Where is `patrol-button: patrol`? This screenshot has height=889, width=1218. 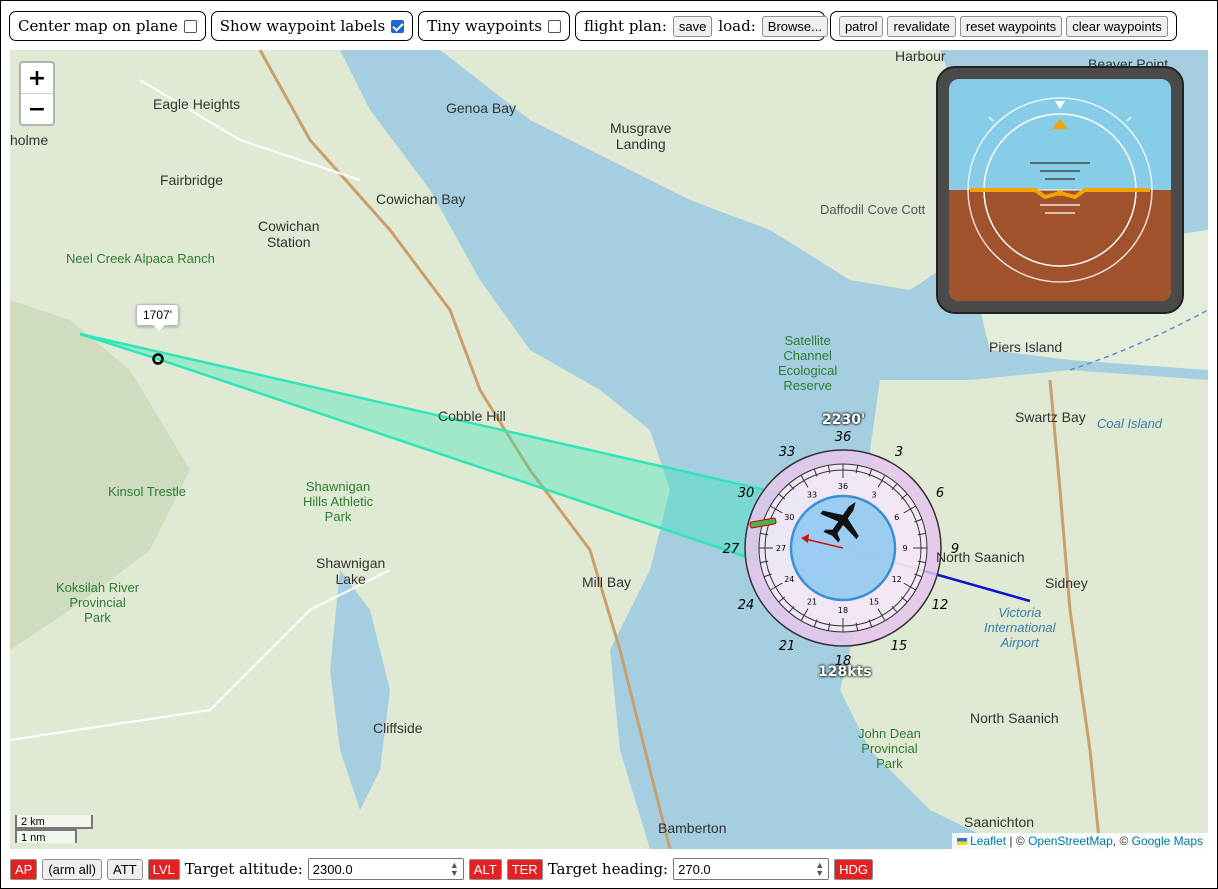 patrol-button: patrol is located at coordinates (861, 26).